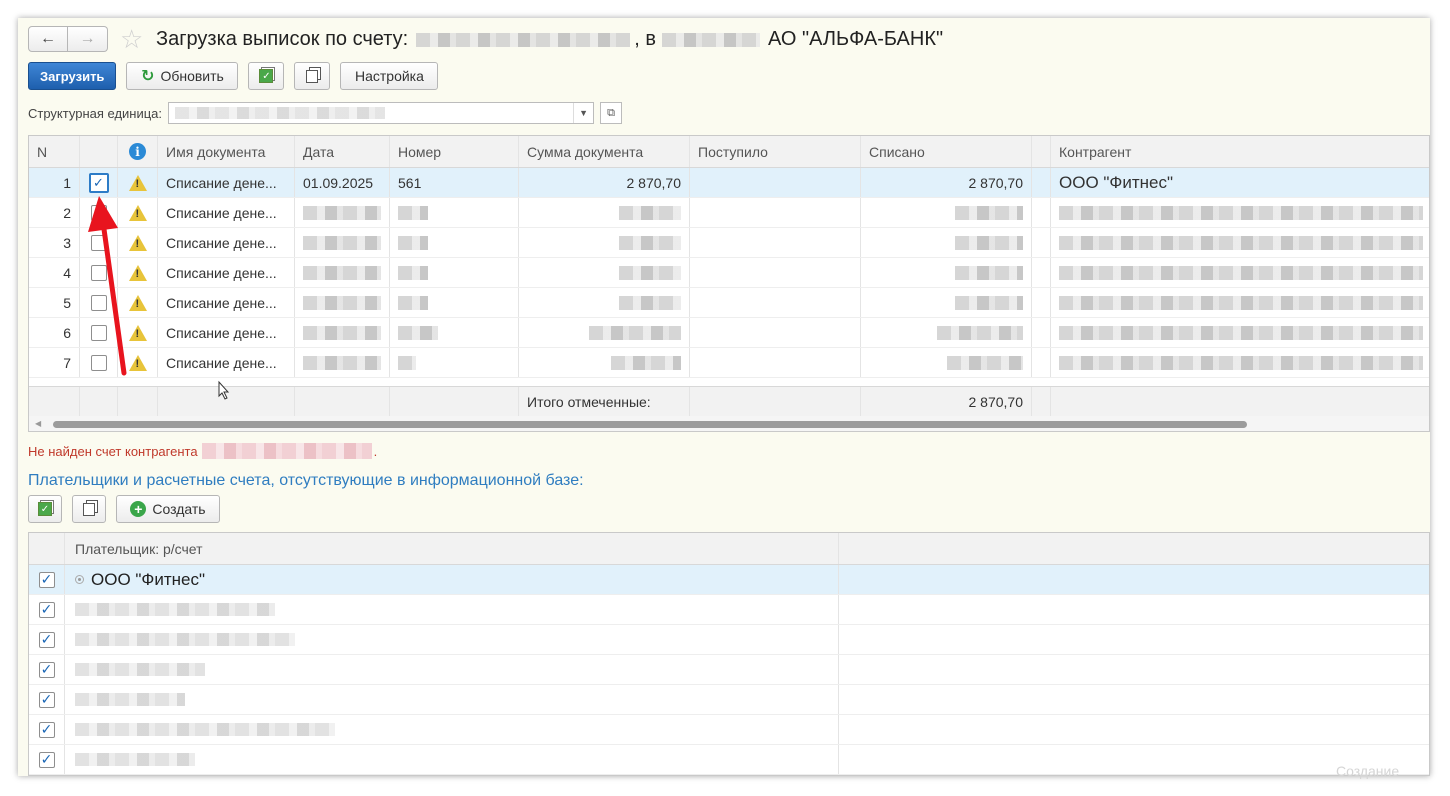  I want to click on payers-col-name: Плательщик: р/счет, so click(452, 548).